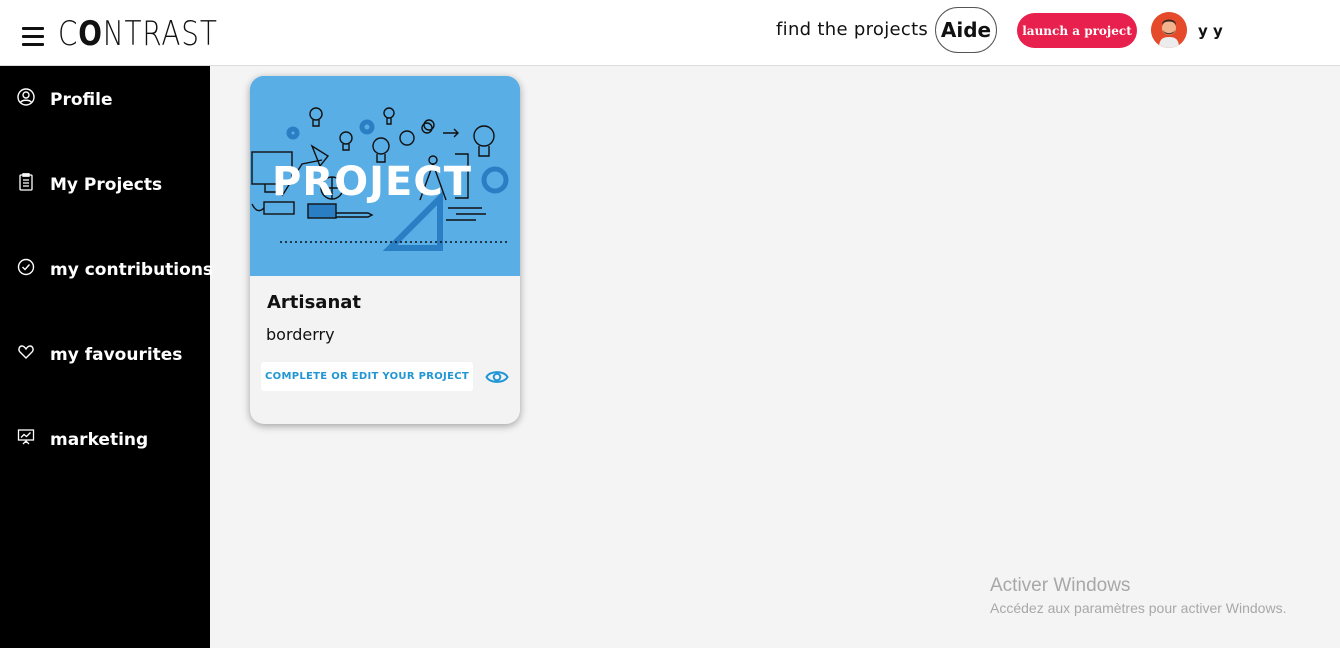  Describe the element at coordinates (1077, 30) in the screenshot. I see `launch-project-button: launch a project` at that location.